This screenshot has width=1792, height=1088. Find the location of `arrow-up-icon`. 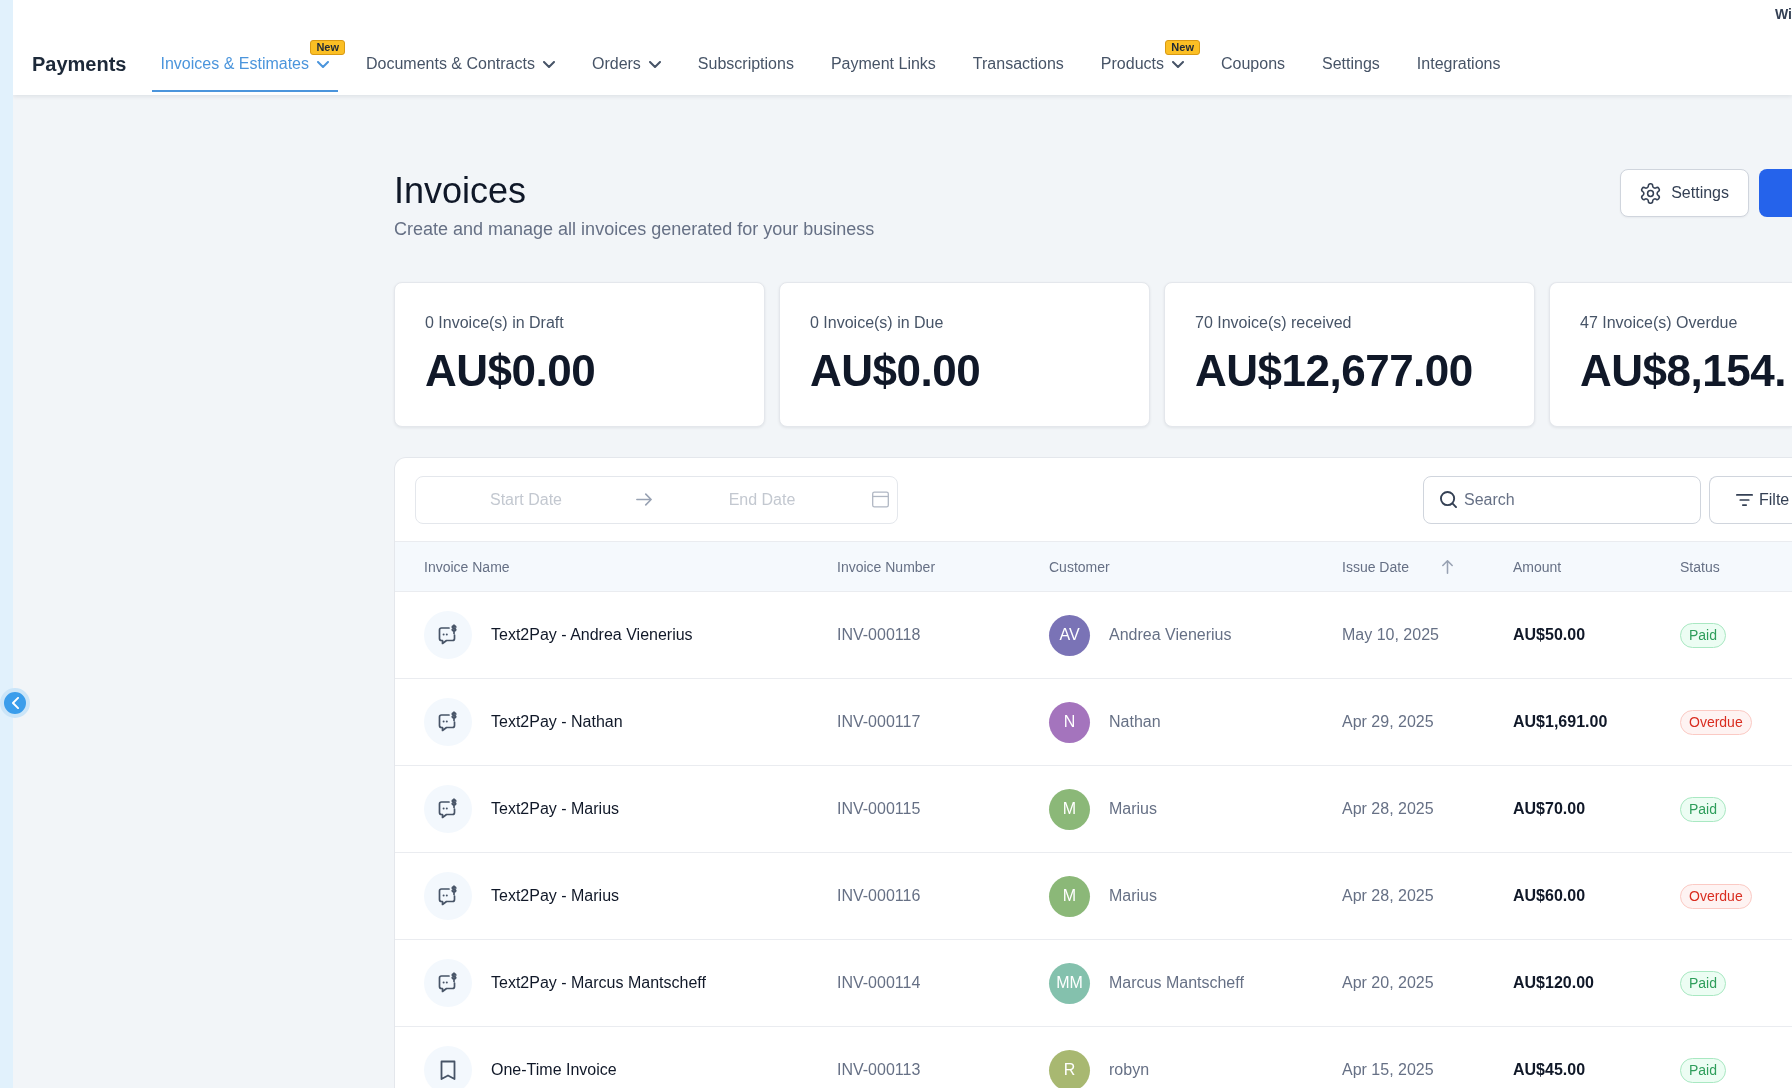

arrow-up-icon is located at coordinates (1447, 566).